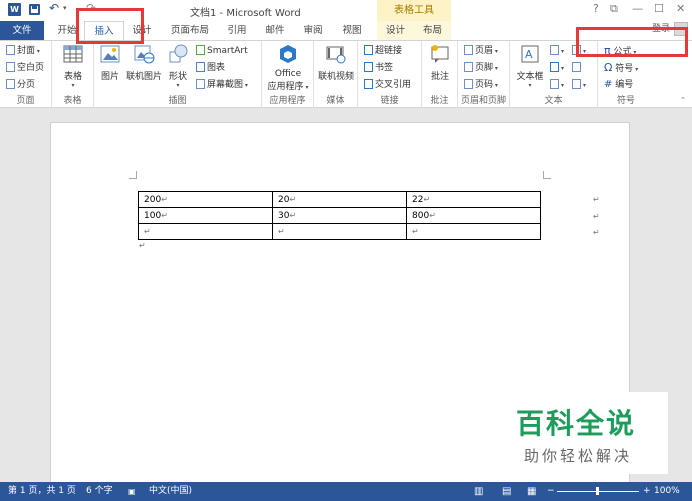 The image size is (692, 501). What do you see at coordinates (170, 491) in the screenshot?
I see `language: 中文(中国)` at bounding box center [170, 491].